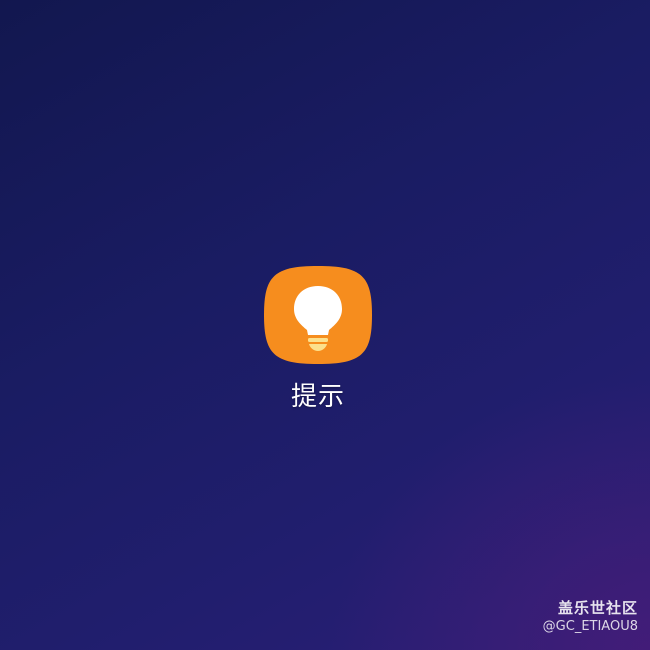 The height and width of the screenshot is (650, 650). Describe the element at coordinates (597, 608) in the screenshot. I see `watermark-title: 盖乐世社区` at that location.